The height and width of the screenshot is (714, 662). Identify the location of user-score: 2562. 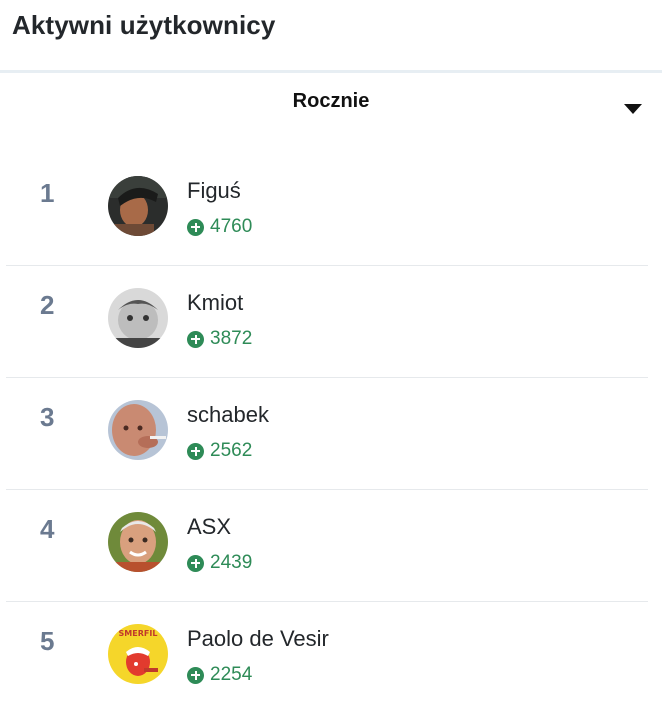
(219, 451).